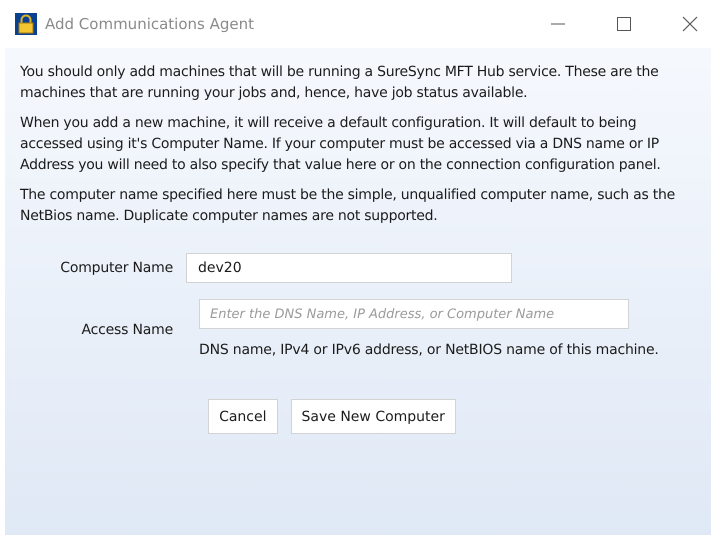  What do you see at coordinates (116, 268) in the screenshot?
I see `field-label: Computer Name` at bounding box center [116, 268].